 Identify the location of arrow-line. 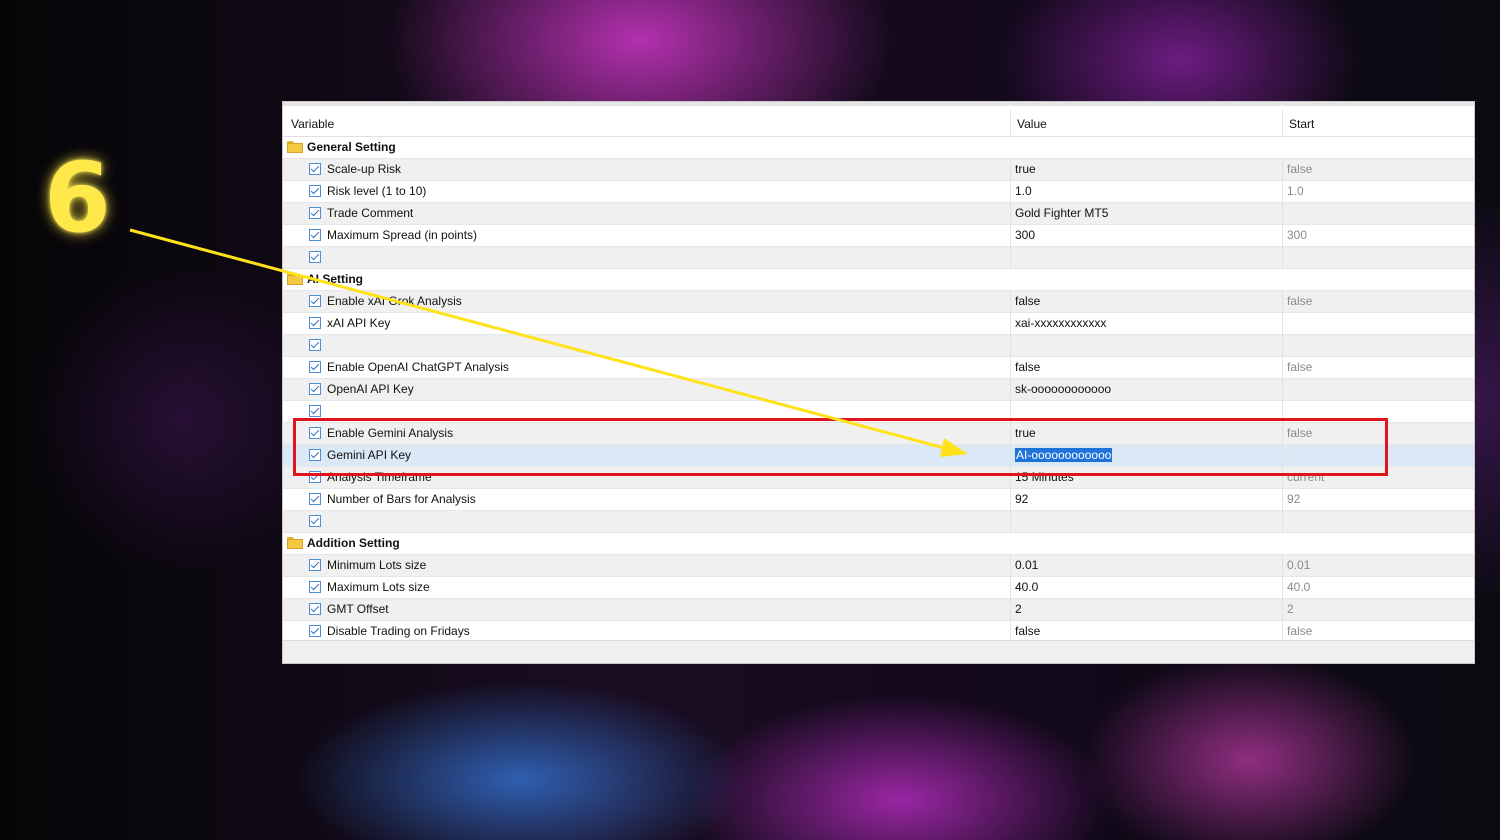
(539, 339).